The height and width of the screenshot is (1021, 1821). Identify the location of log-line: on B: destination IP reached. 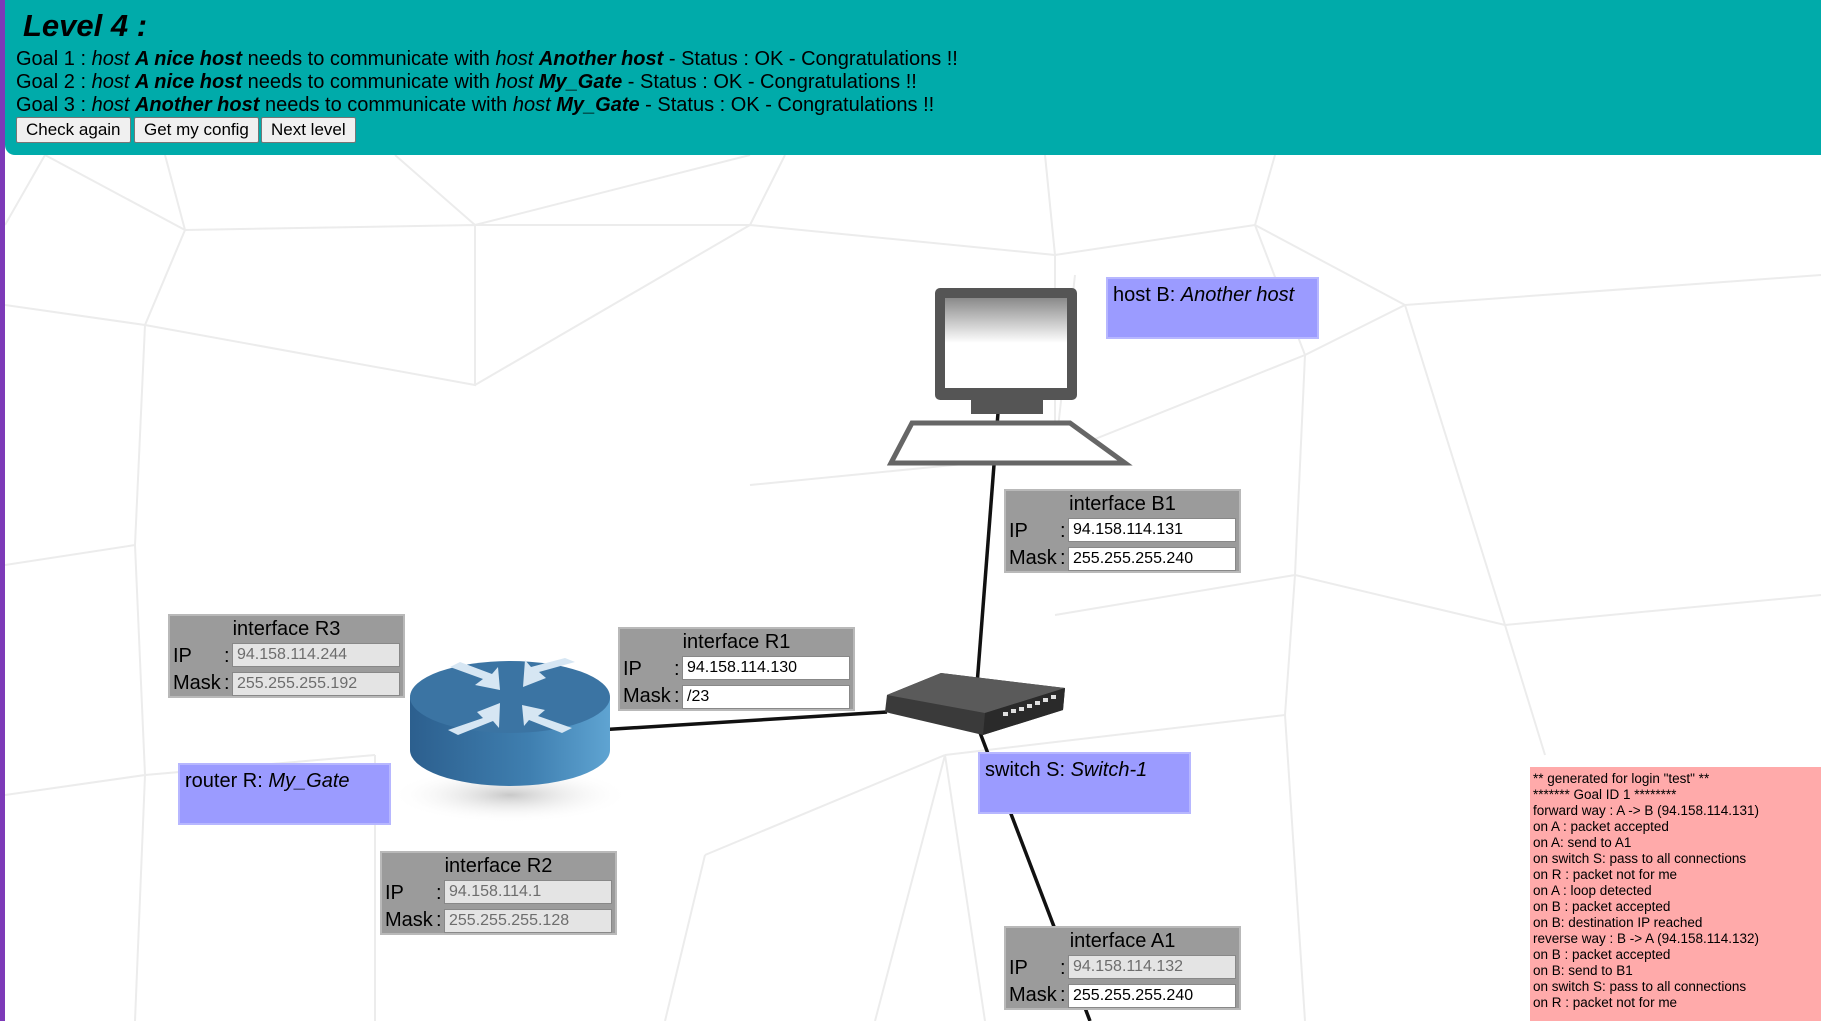
(1618, 922).